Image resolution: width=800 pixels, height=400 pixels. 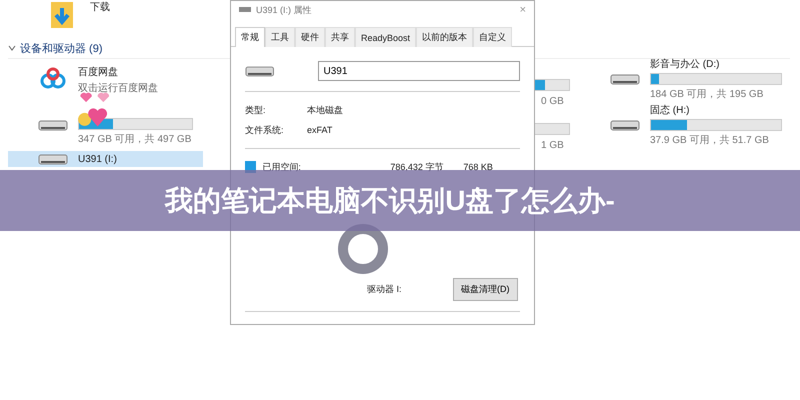 I want to click on drive-capacity: 184 GB 可用，共 195 GB, so click(x=707, y=94).